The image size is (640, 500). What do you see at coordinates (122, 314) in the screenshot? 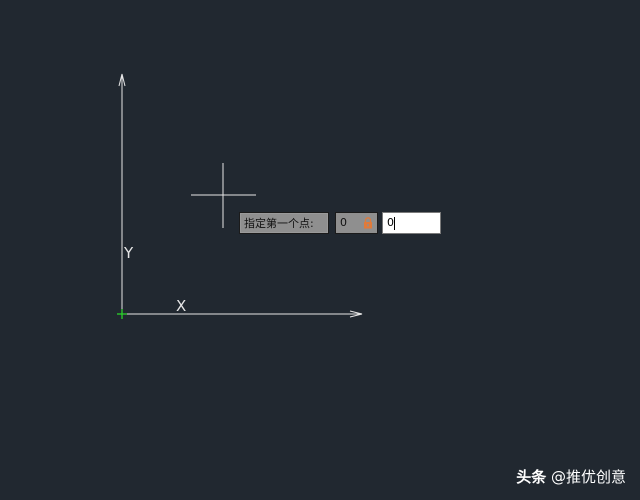
I see `origin-marker` at bounding box center [122, 314].